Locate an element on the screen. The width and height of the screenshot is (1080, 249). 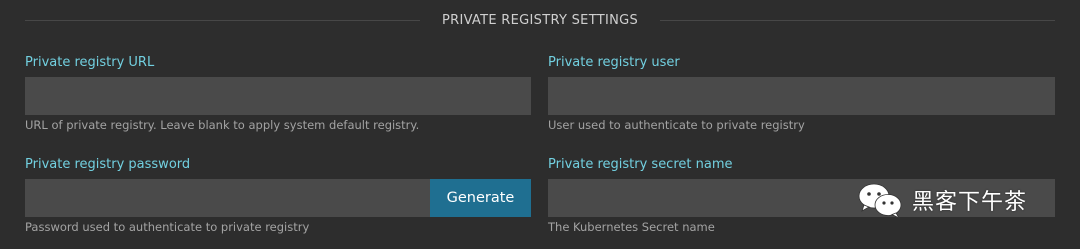
watermark-text: 黑客下午茶 is located at coordinates (970, 202).